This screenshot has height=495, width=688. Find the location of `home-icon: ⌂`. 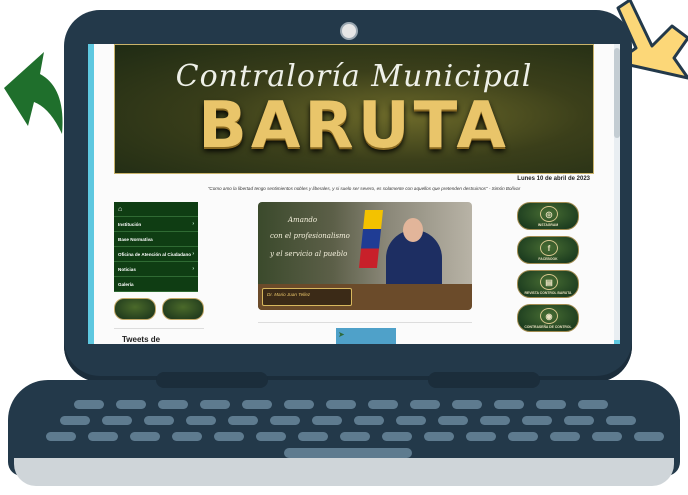

home-icon: ⌂ is located at coordinates (120, 209).